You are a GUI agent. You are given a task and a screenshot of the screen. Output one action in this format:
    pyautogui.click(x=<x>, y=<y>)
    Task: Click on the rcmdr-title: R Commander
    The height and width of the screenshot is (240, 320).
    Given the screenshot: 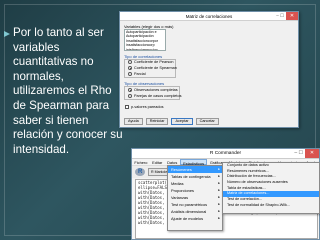 What is the action you would take?
    pyautogui.click(x=225, y=153)
    